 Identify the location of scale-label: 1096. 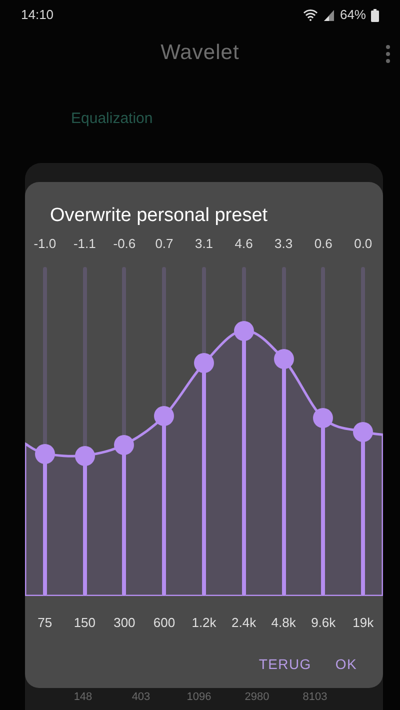
(199, 697).